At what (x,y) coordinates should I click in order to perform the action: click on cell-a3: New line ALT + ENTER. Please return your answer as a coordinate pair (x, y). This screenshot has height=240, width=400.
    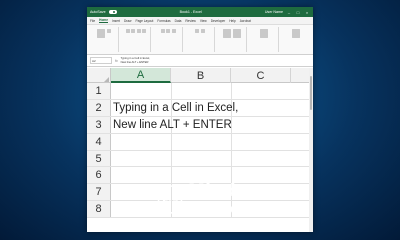
    Looking at the image, I should click on (172, 125).